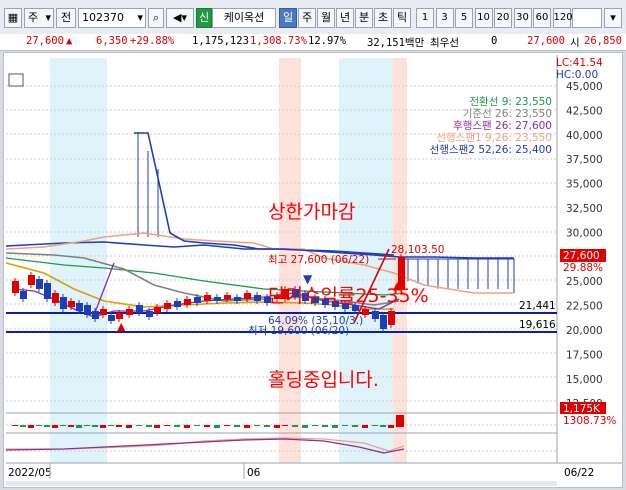  Describe the element at coordinates (152, 41) in the screenshot. I see `change-rate: +29.88%` at that location.